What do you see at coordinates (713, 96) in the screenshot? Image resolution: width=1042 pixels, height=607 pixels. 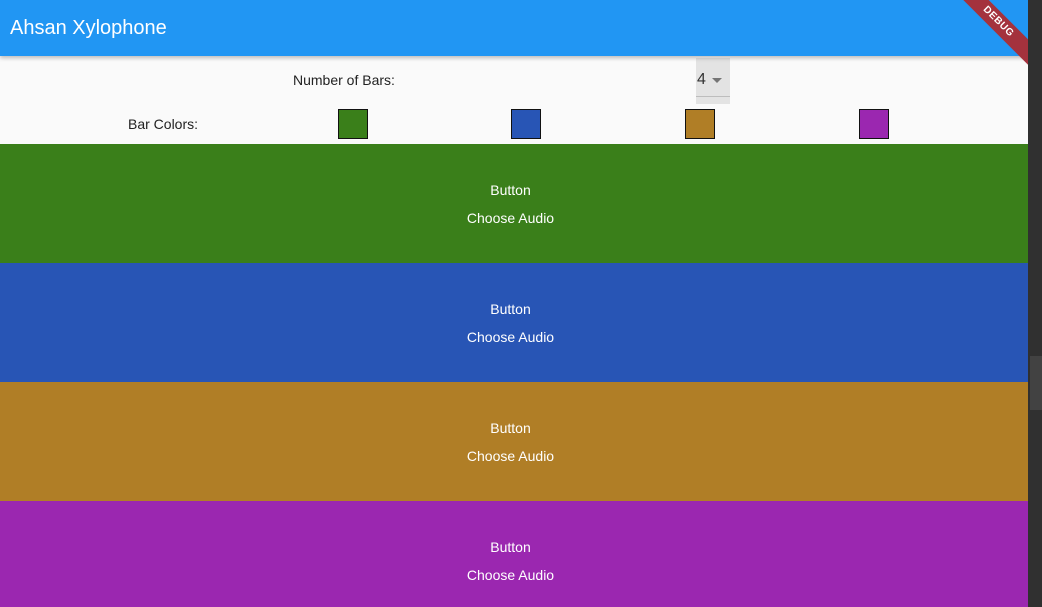 I see `dropdown-underline` at bounding box center [713, 96].